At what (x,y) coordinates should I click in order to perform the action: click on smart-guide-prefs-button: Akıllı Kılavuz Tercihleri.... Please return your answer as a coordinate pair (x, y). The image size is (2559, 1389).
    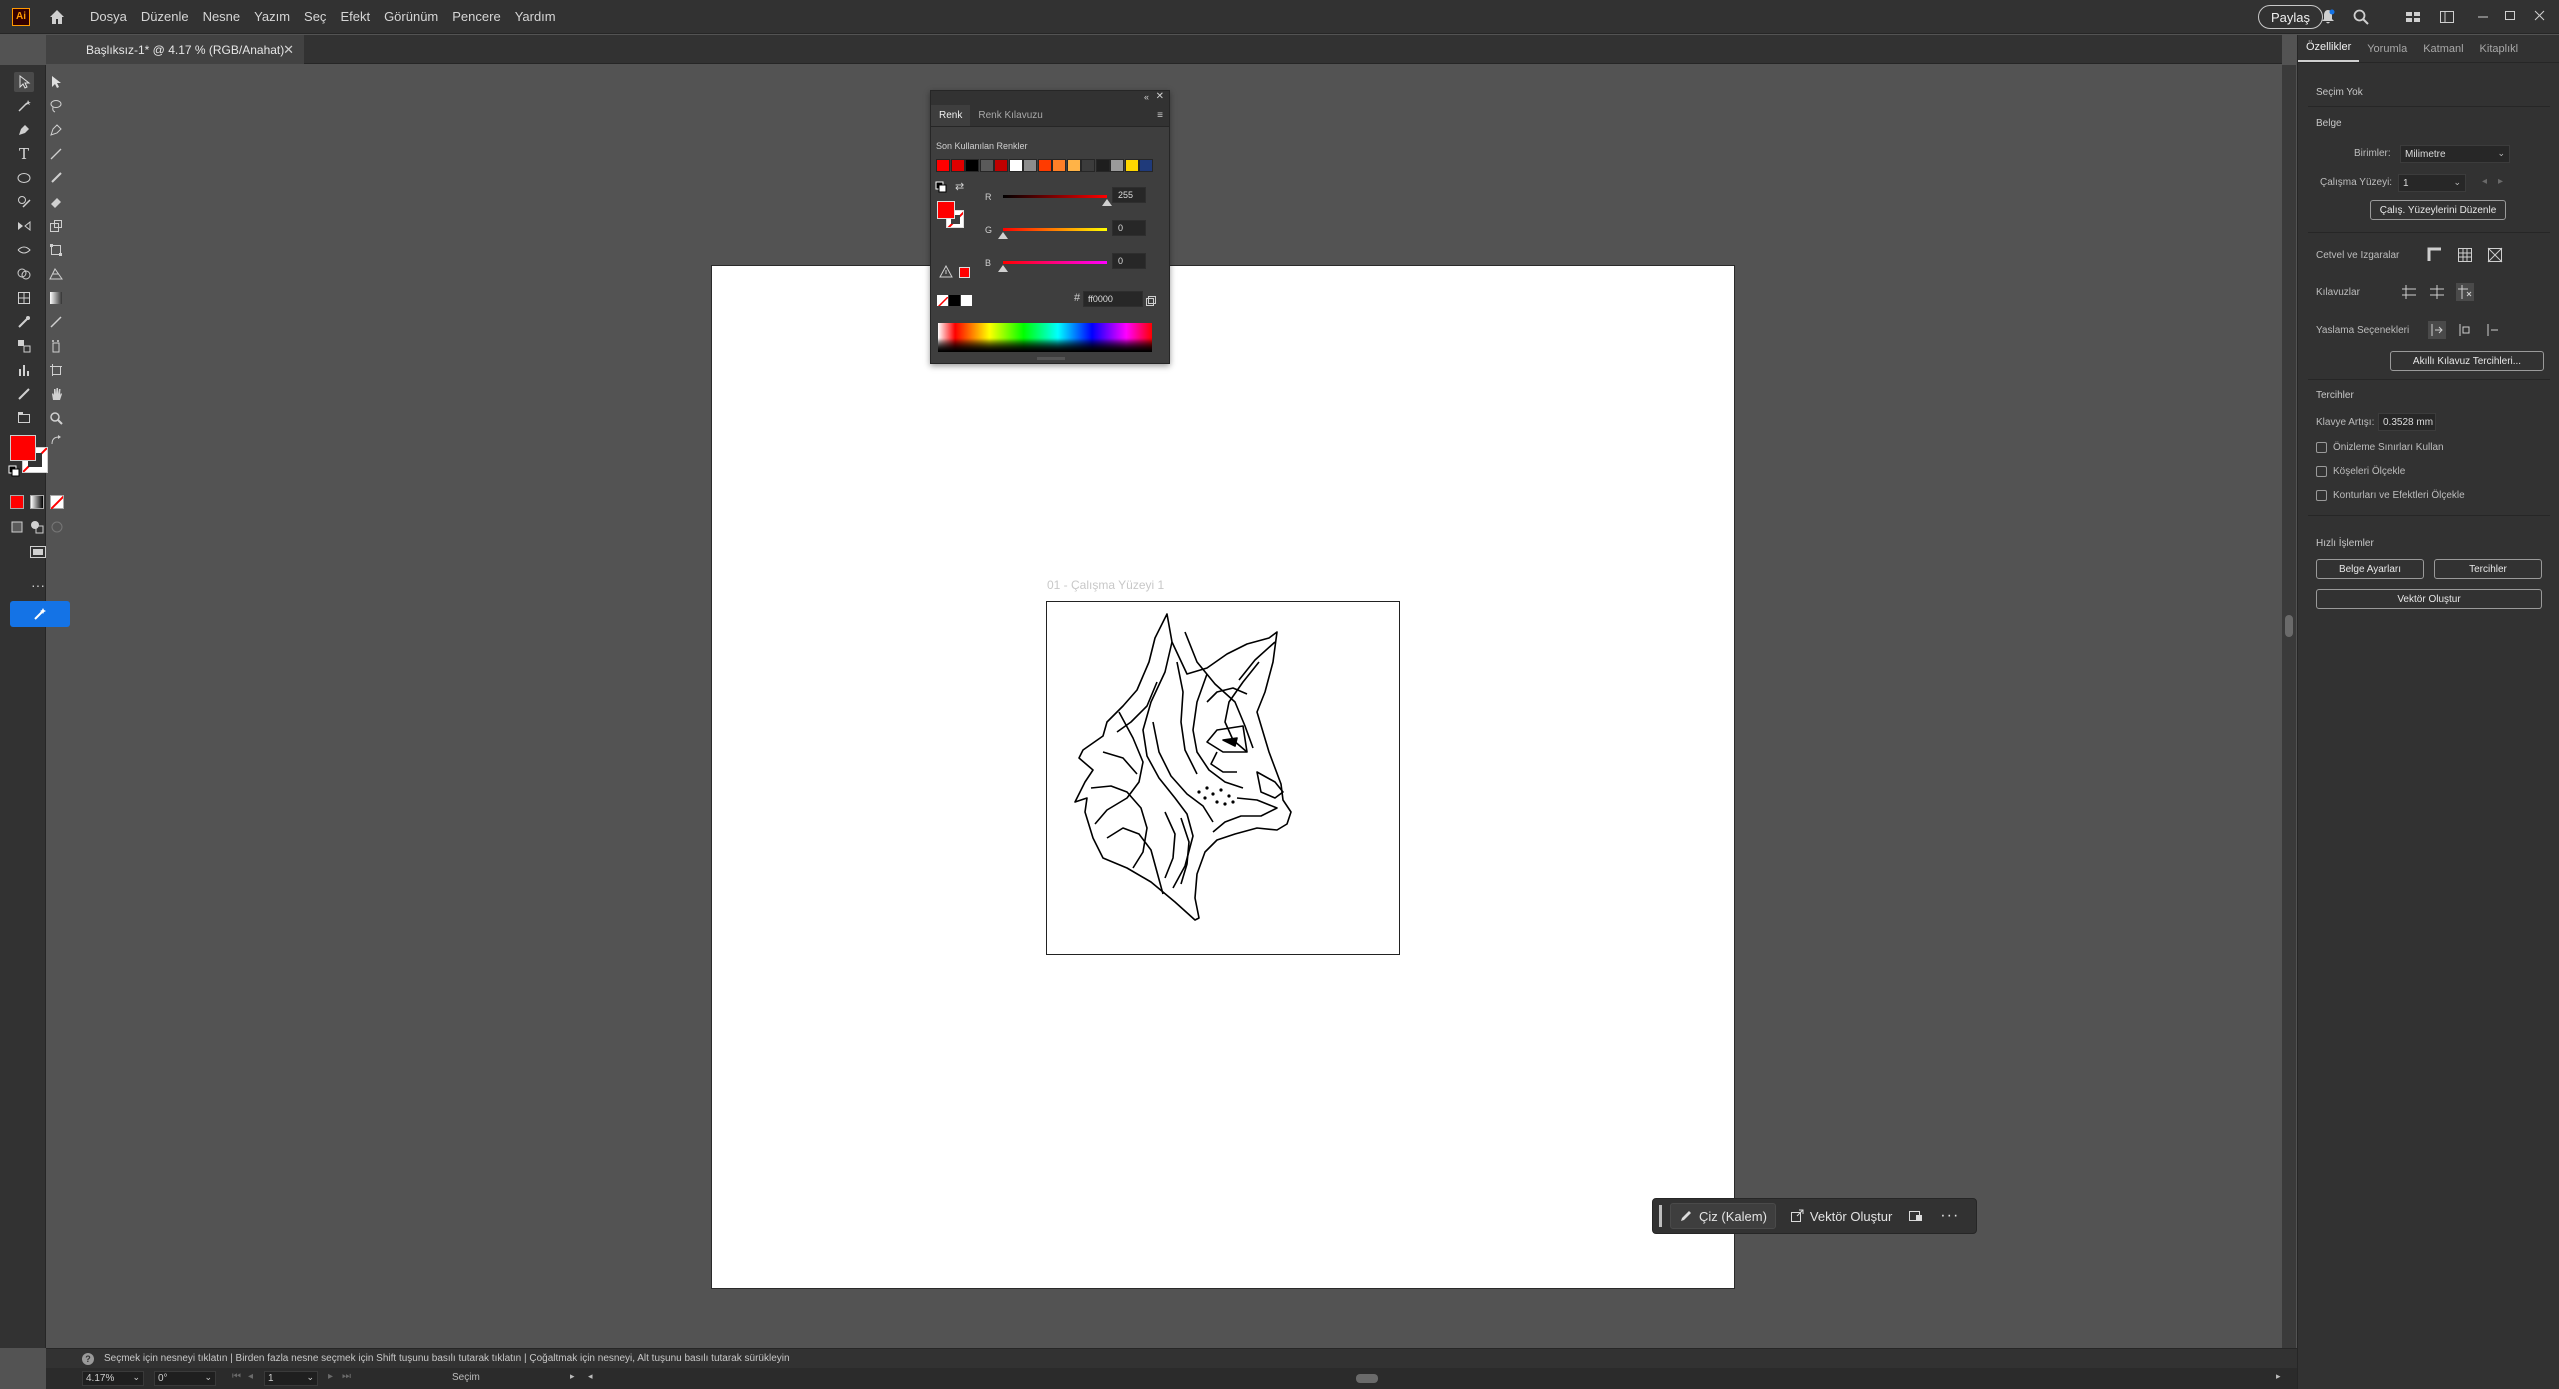
    Looking at the image, I should click on (2467, 361).